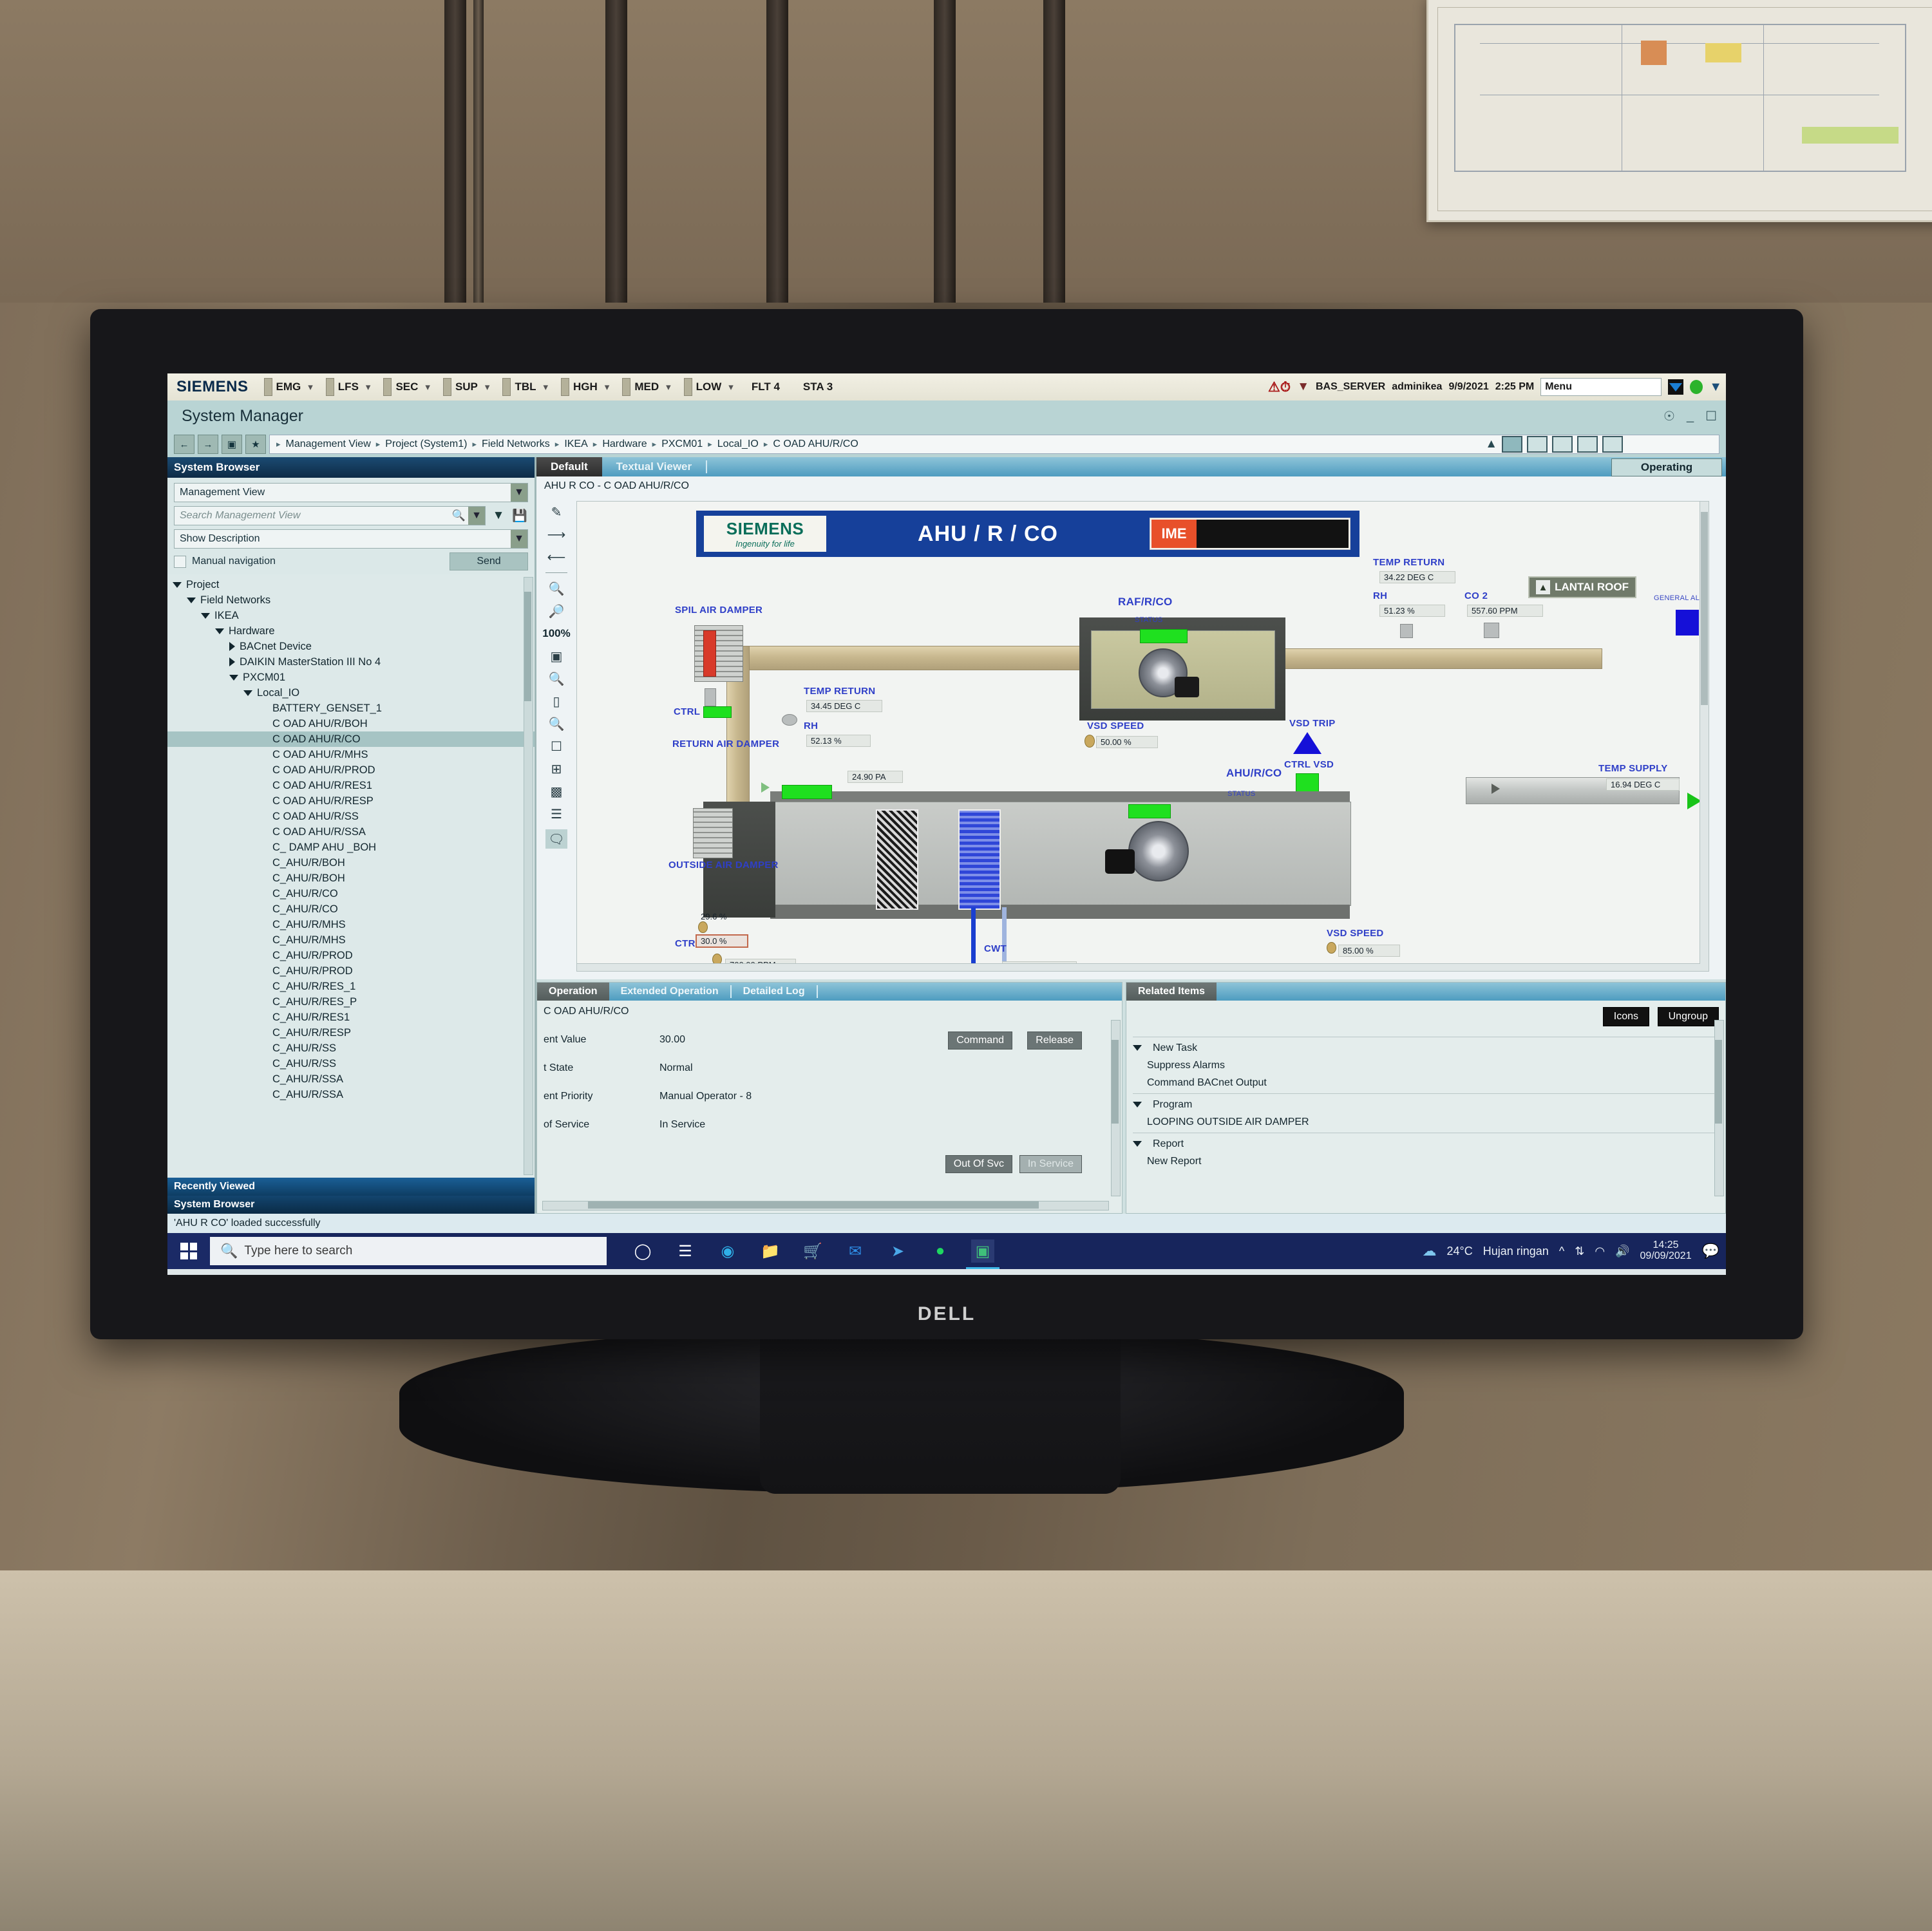  I want to click on undo-icon: ⟵, so click(556, 557).